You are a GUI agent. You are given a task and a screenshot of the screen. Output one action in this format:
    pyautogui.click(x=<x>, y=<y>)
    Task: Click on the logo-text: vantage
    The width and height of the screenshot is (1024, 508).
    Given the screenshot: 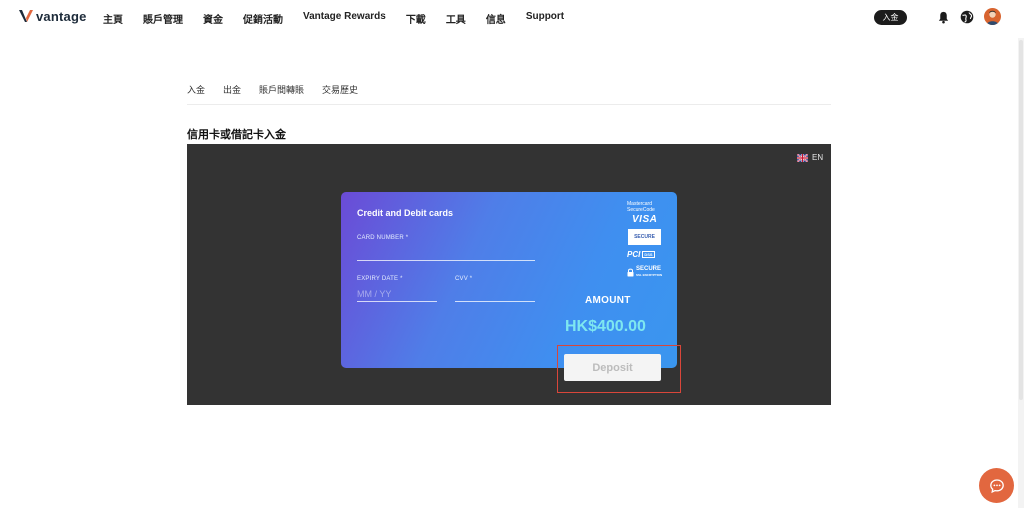 What is the action you would take?
    pyautogui.click(x=61, y=16)
    